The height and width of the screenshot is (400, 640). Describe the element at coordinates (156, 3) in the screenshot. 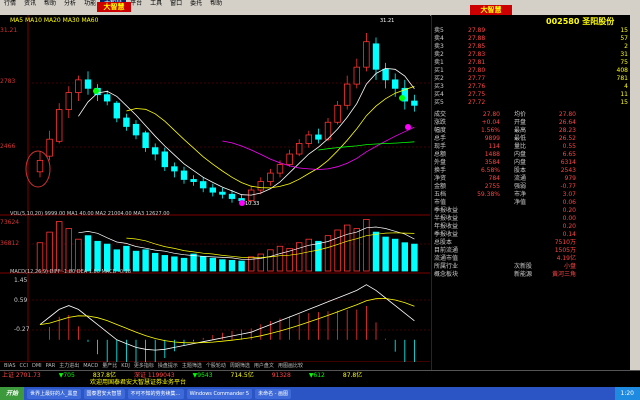

I see `menu-item: 工具` at that location.